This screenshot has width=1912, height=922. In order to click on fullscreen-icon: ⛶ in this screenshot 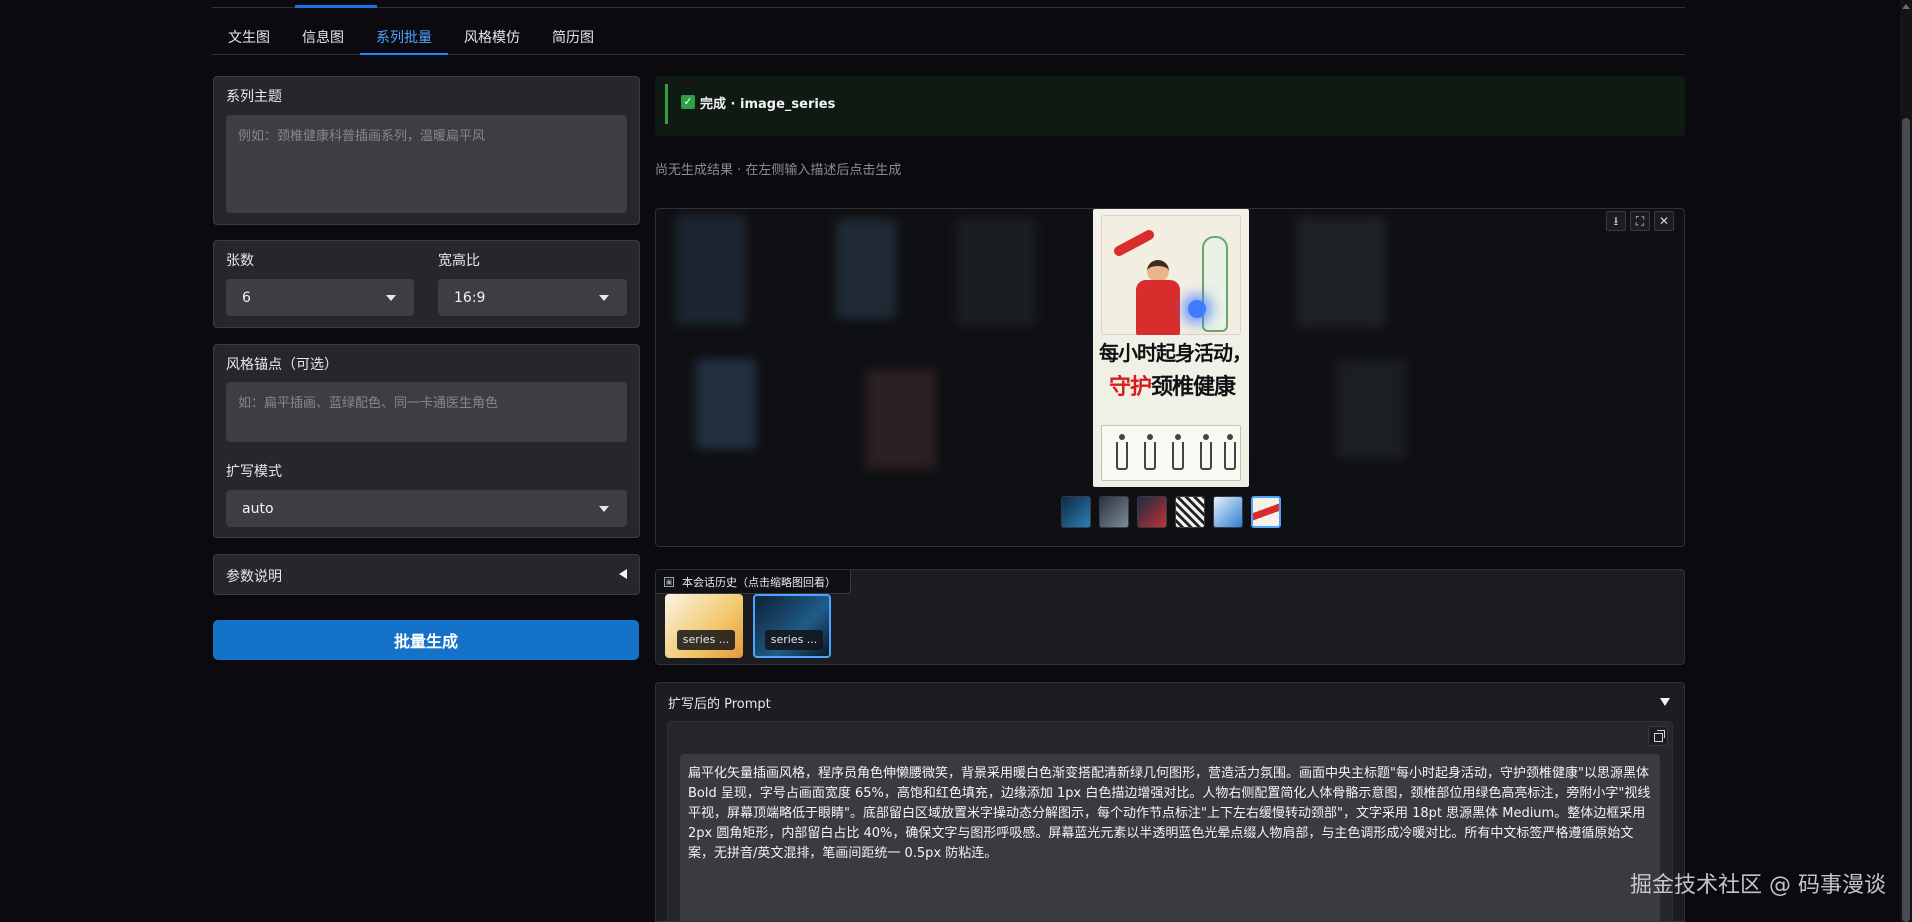, I will do `click(1640, 221)`.